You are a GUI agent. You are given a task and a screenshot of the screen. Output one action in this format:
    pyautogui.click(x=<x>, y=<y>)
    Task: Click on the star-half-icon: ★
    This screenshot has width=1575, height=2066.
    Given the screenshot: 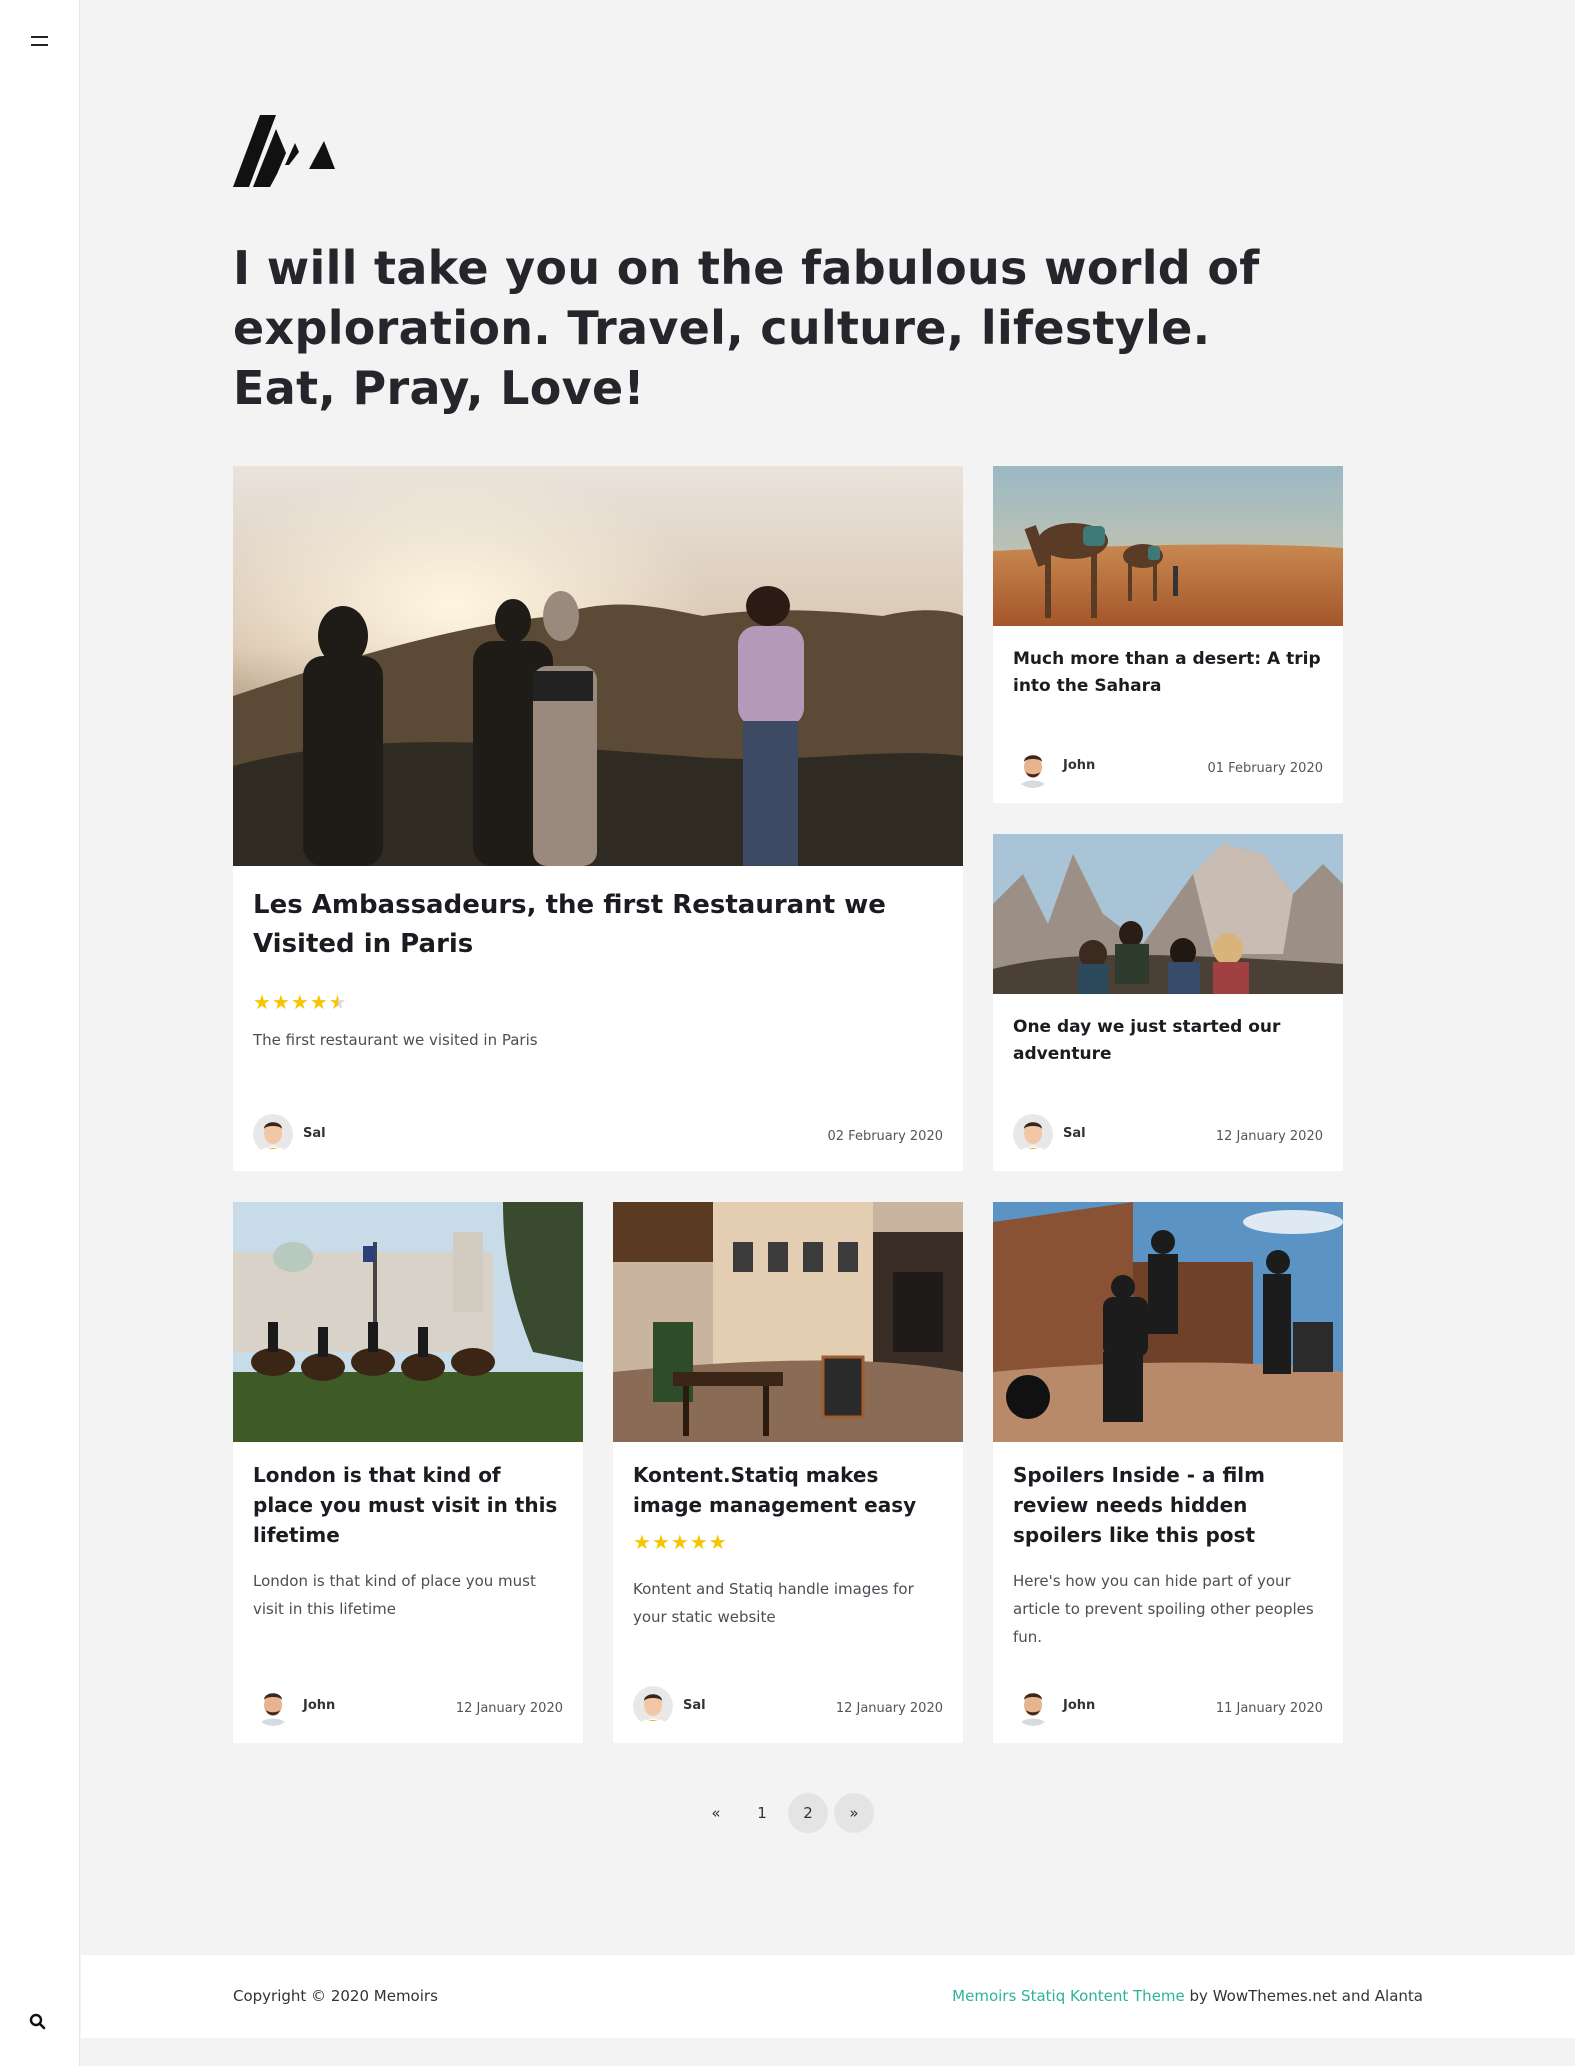 What is the action you would take?
    pyautogui.click(x=337, y=1002)
    